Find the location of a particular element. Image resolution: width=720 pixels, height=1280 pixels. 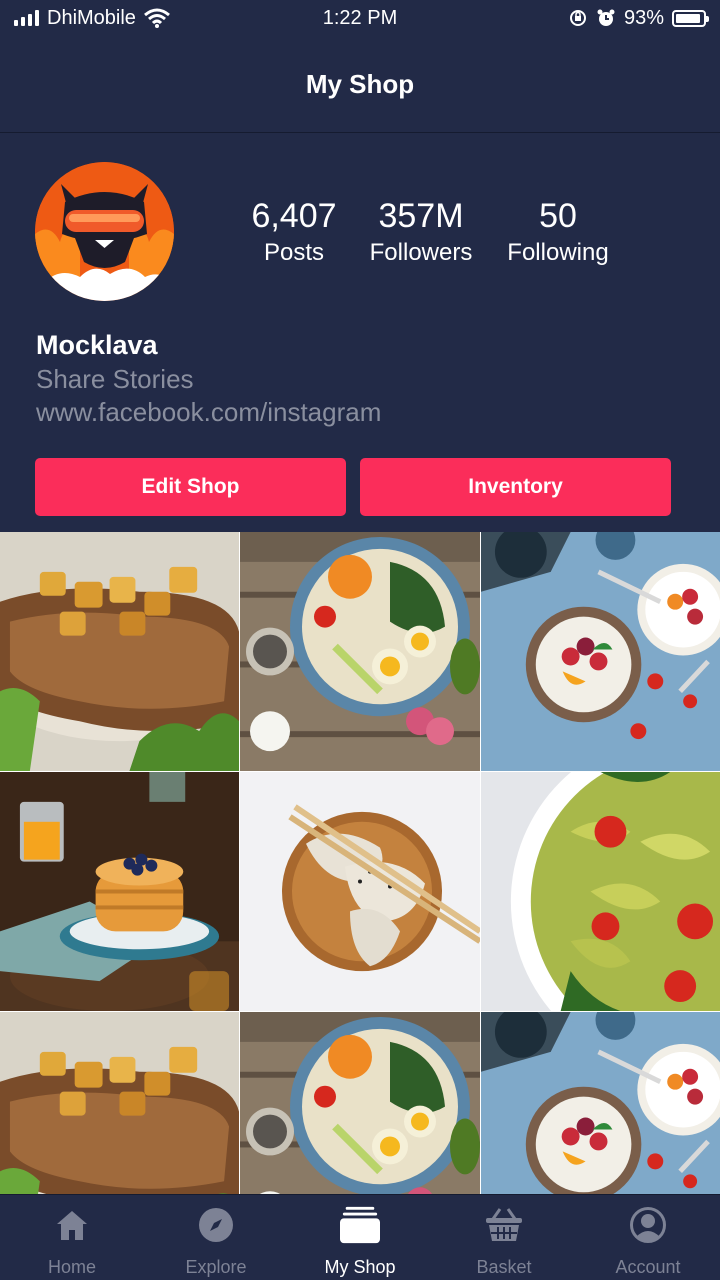

page-title: My Shop is located at coordinates (360, 83).